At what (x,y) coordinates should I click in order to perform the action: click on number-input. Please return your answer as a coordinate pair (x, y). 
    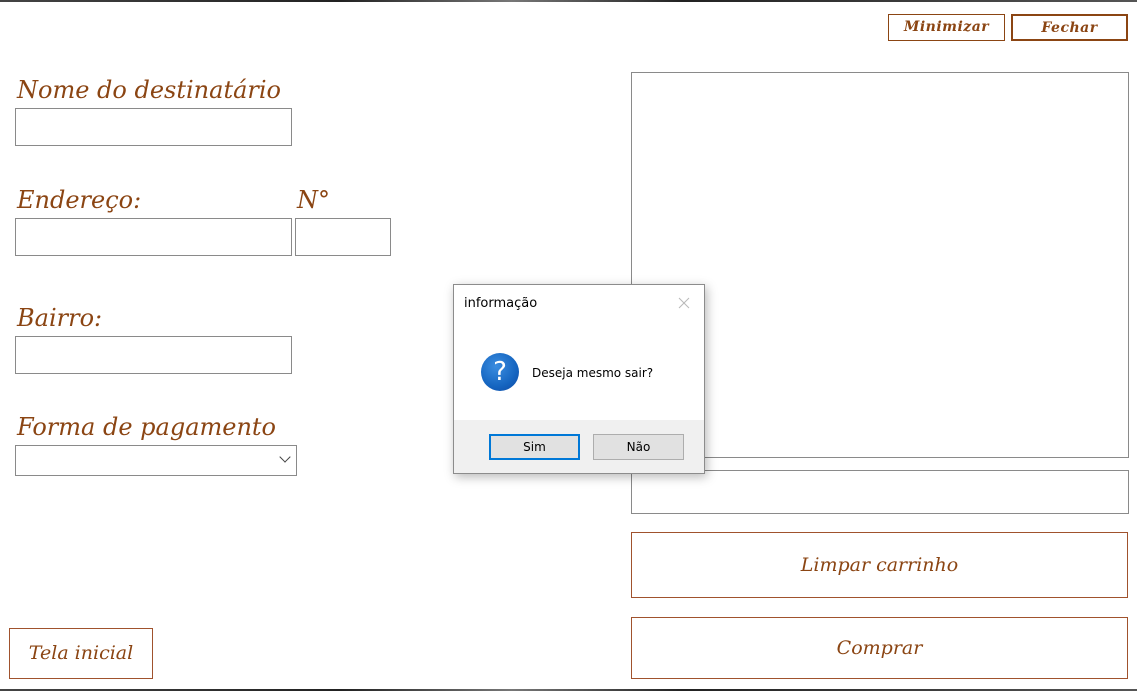
    Looking at the image, I should click on (343, 237).